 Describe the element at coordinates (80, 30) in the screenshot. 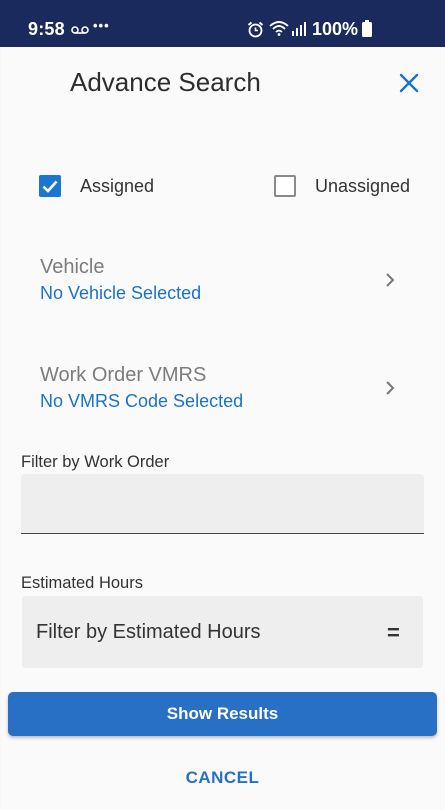

I see `voicemail-icon` at that location.